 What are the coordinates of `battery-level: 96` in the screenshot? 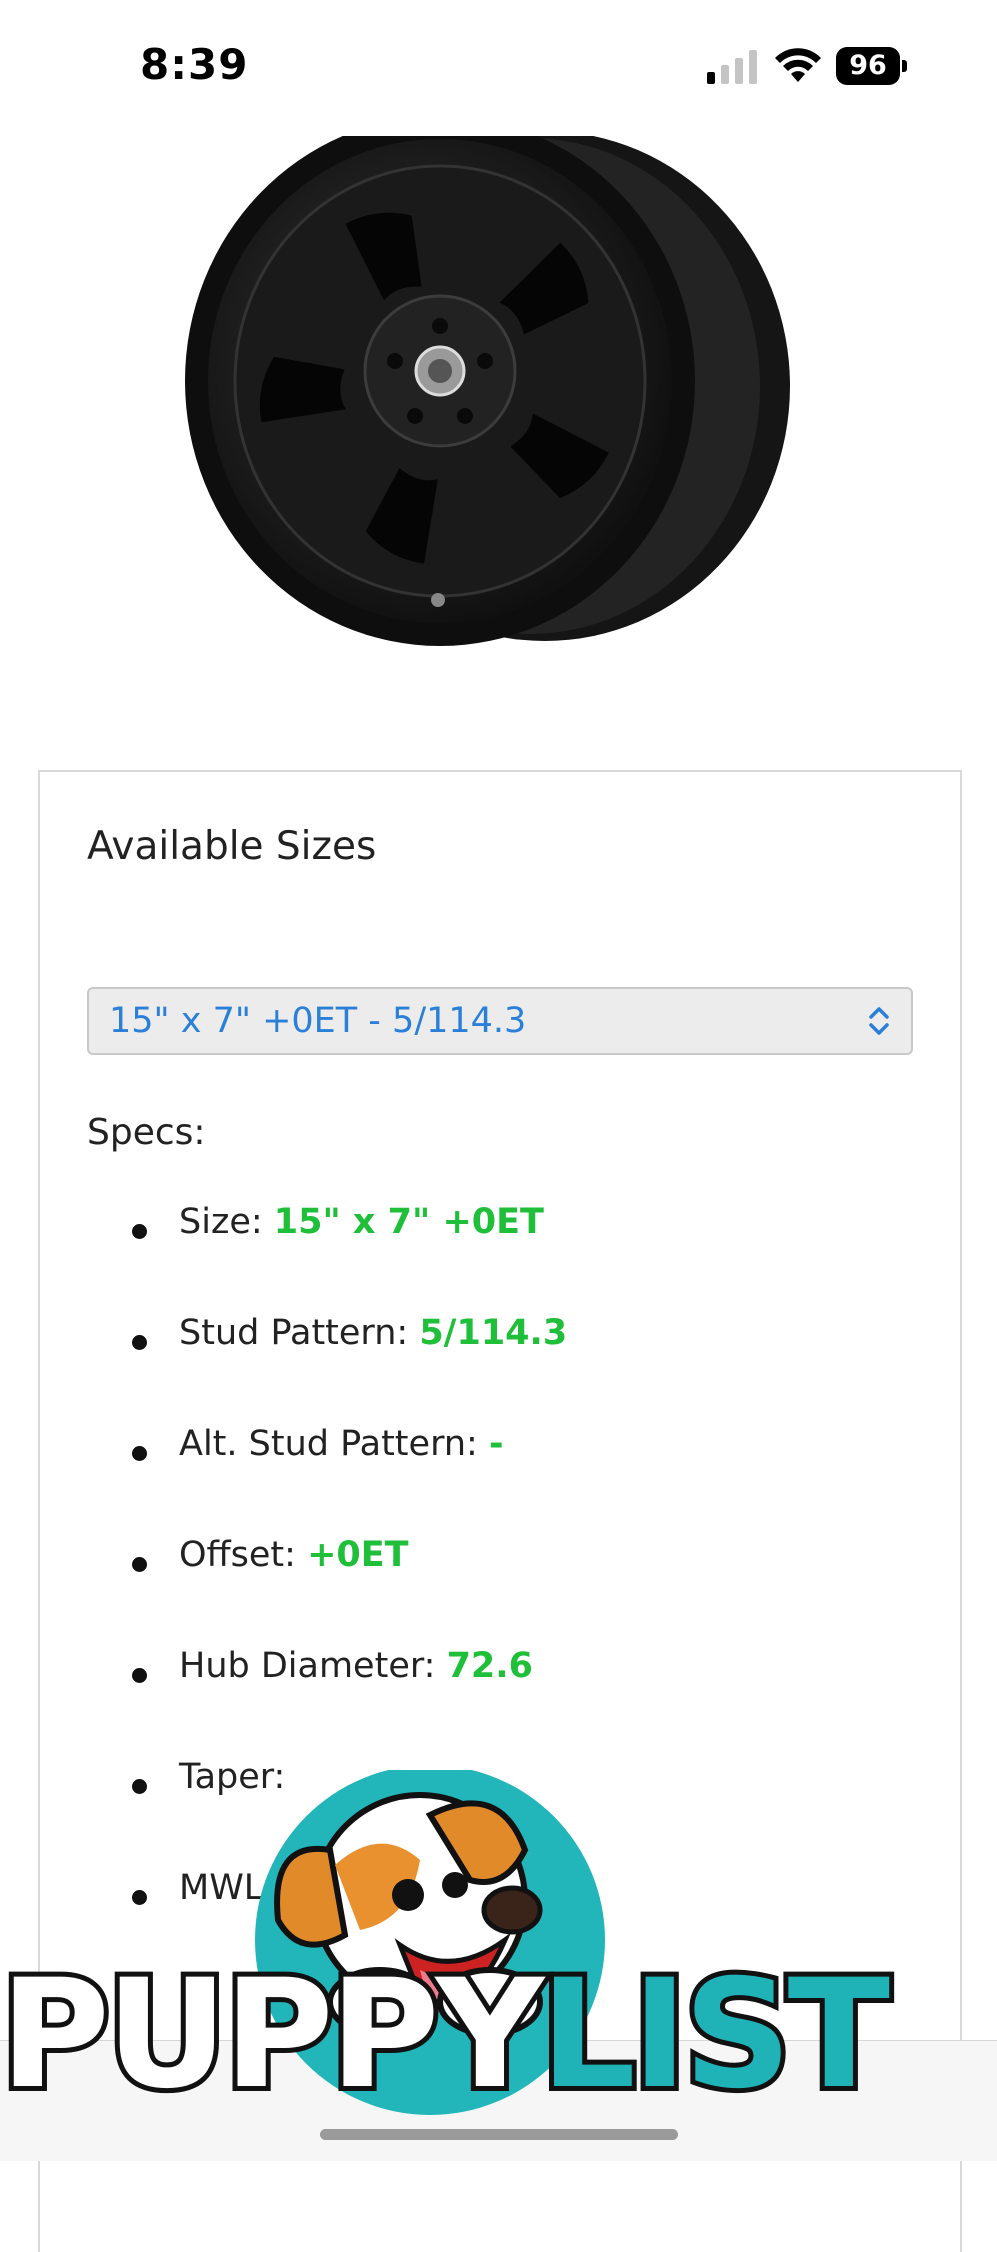 It's located at (868, 66).